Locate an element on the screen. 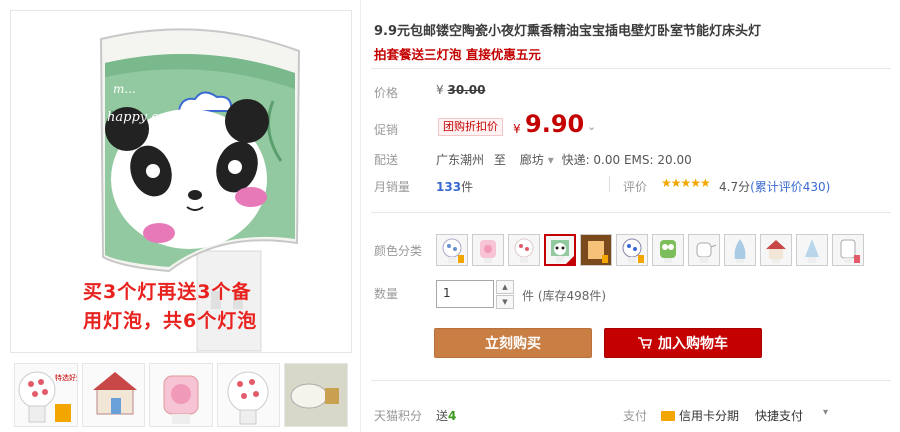 Image resolution: width=900 pixels, height=432 pixels. shipping-fees: 快递: 0.00 EMS: 20.00 is located at coordinates (626, 160).